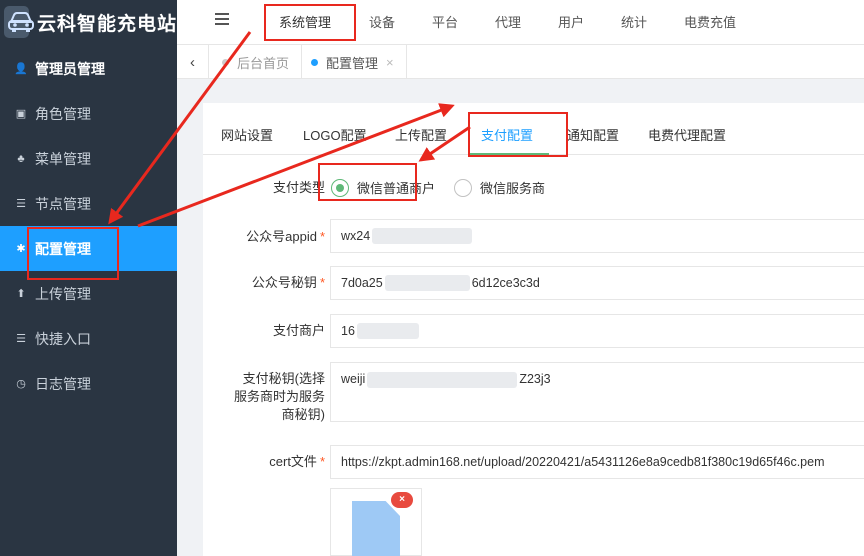 Image resolution: width=864 pixels, height=556 pixels. What do you see at coordinates (285, 236) in the screenshot?
I see `appid-label: 公众号appid *` at bounding box center [285, 236].